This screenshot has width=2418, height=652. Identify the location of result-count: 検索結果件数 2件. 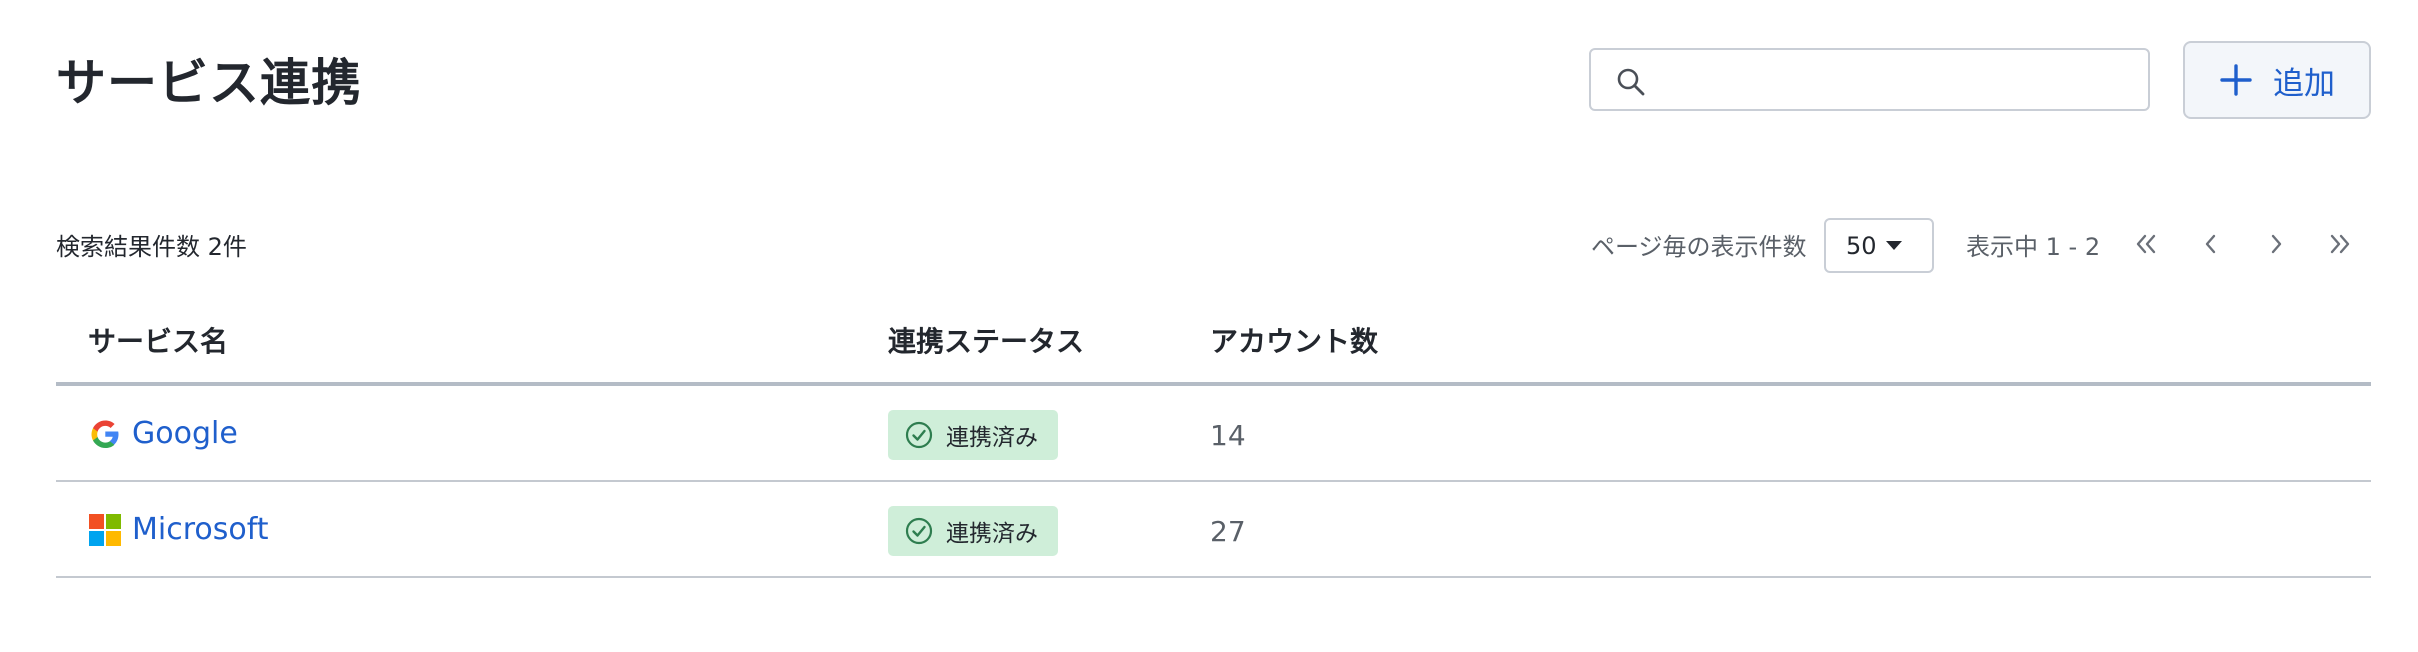
(151, 247).